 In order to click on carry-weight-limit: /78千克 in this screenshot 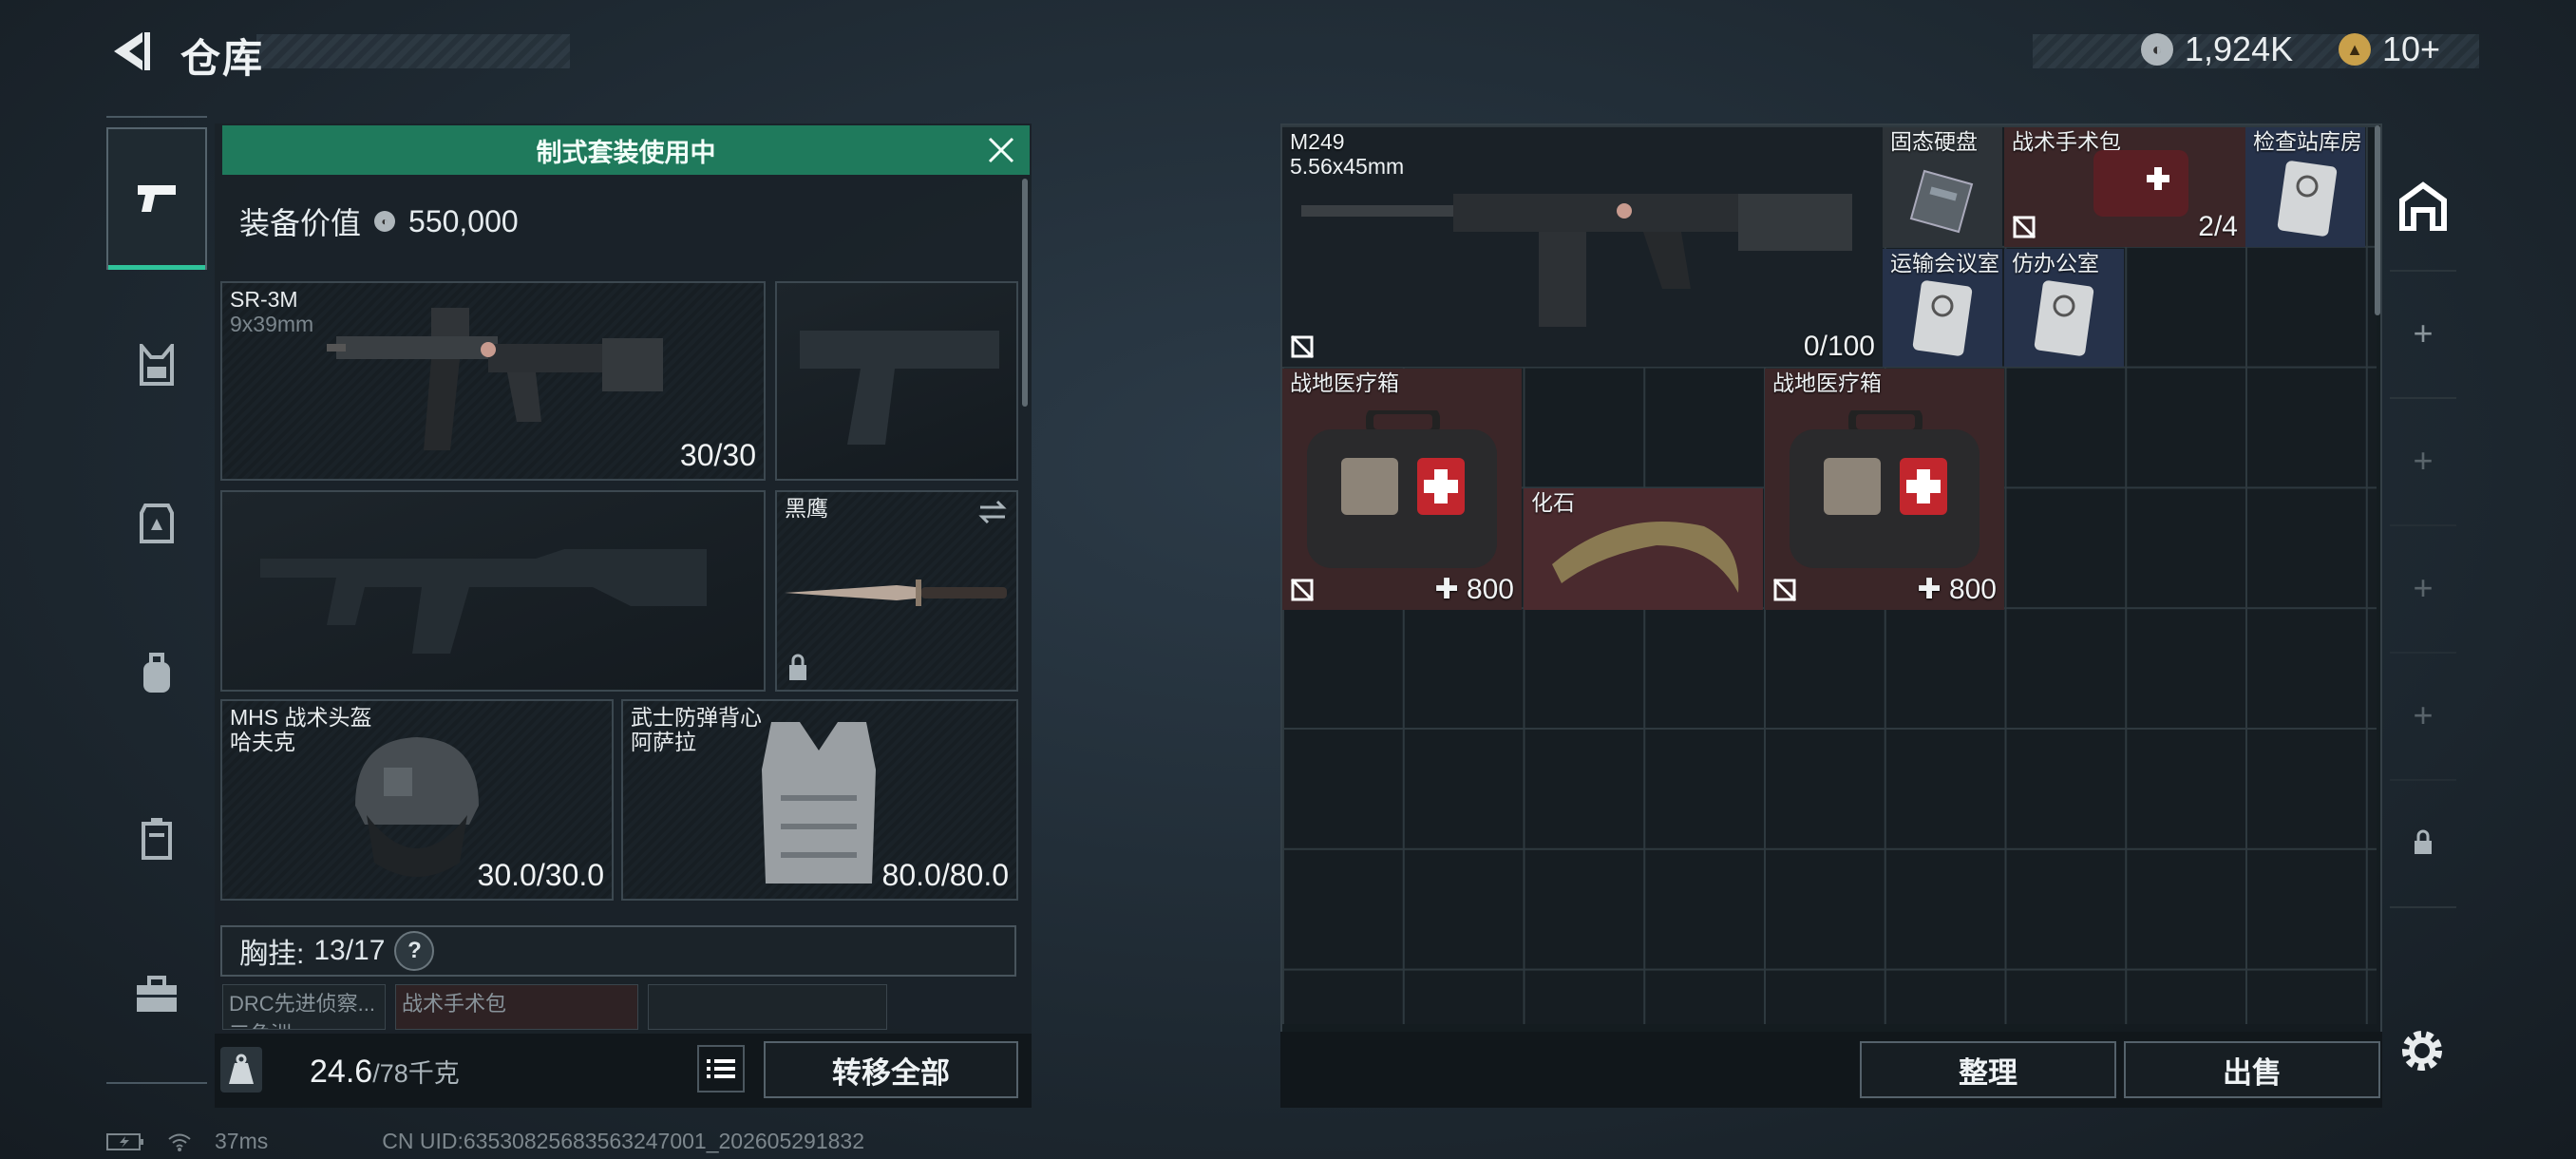, I will do `click(416, 1073)`.